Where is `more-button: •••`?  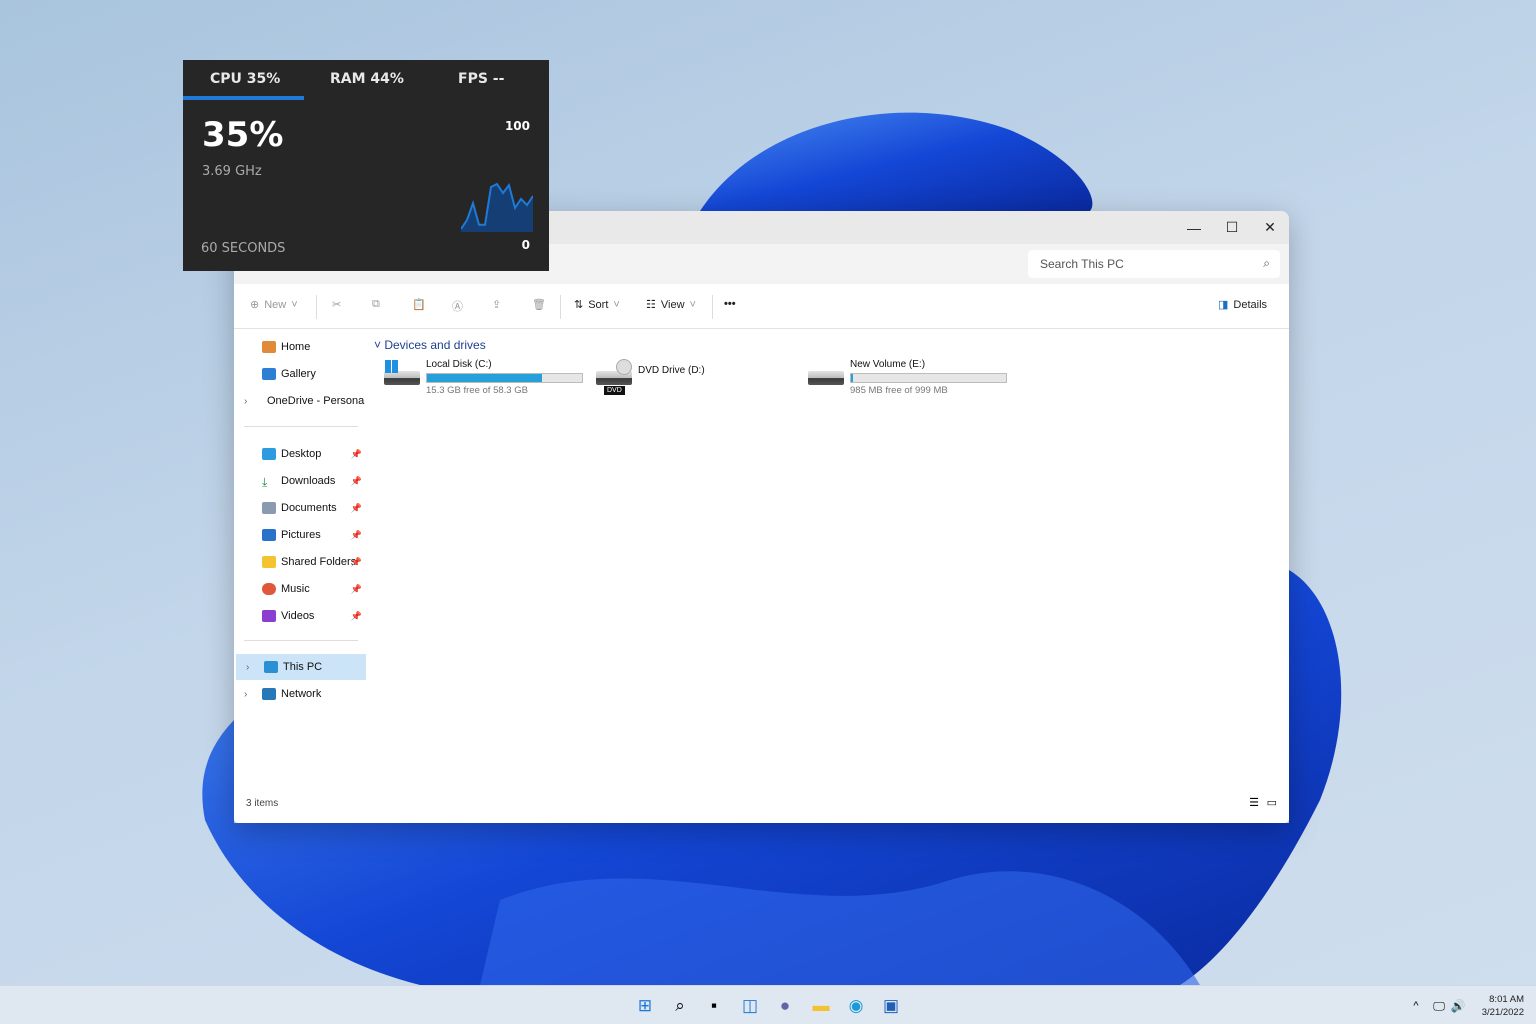 more-button: ••• is located at coordinates (730, 304).